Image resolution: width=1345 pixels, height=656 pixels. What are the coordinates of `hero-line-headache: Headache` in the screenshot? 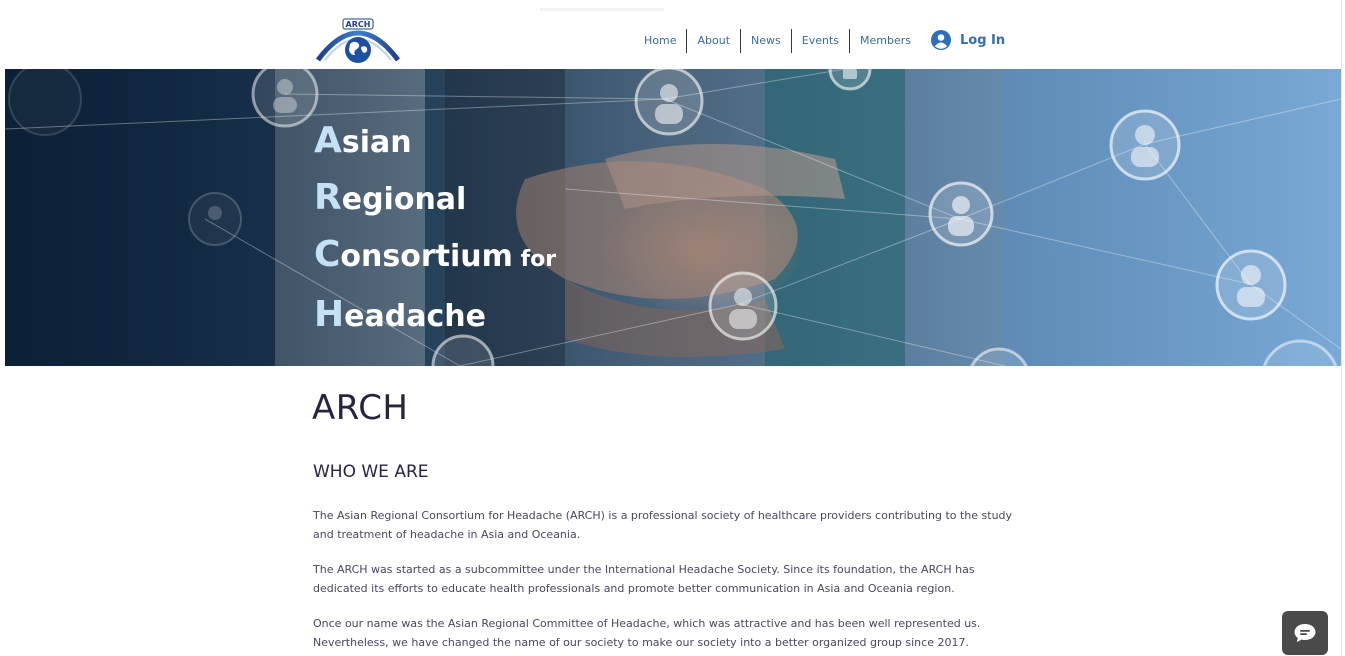 It's located at (435, 315).